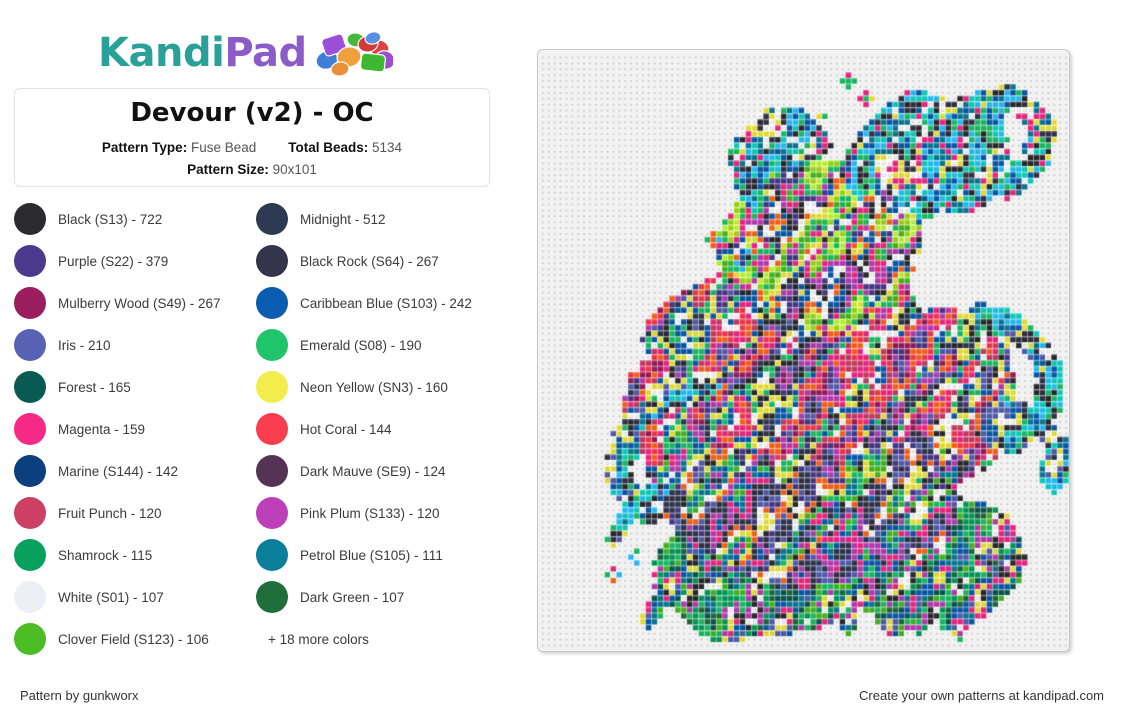 The height and width of the screenshot is (720, 1124). I want to click on legend-item: Black (S13) - 722, so click(128, 219).